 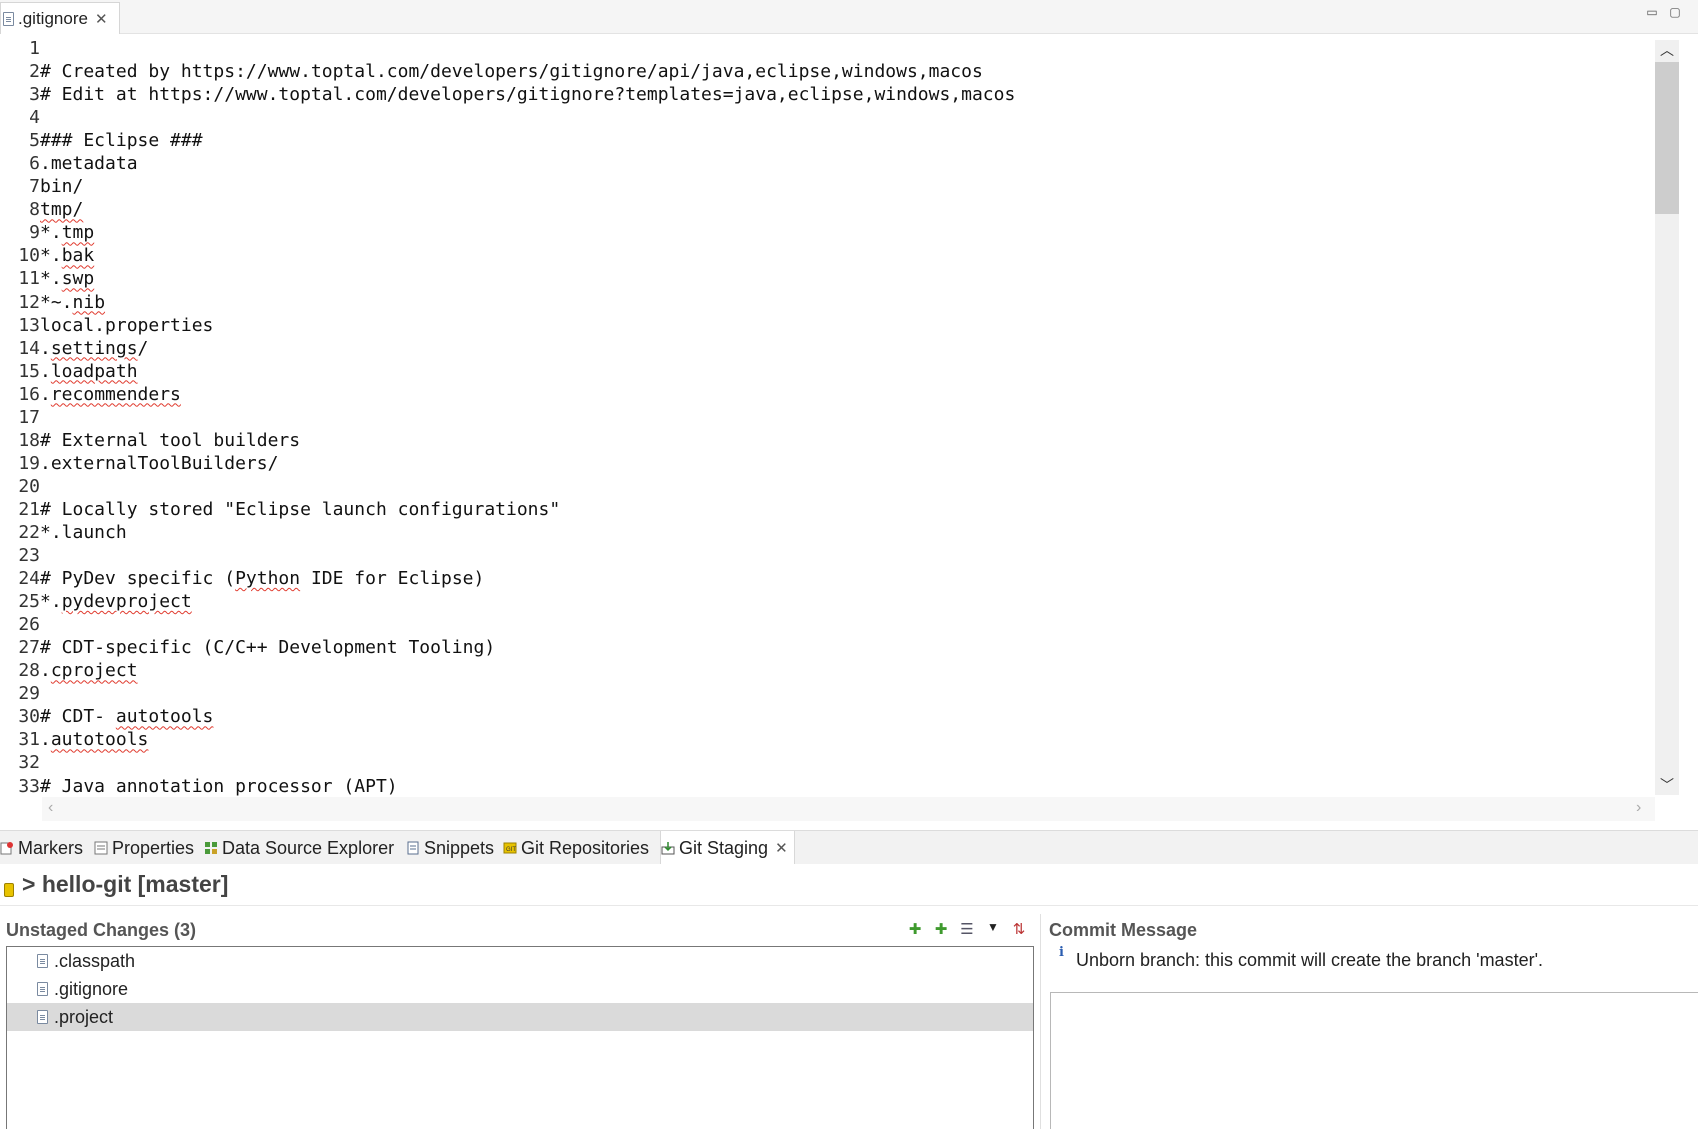 What do you see at coordinates (29, 371) in the screenshot?
I see `line-number: 15` at bounding box center [29, 371].